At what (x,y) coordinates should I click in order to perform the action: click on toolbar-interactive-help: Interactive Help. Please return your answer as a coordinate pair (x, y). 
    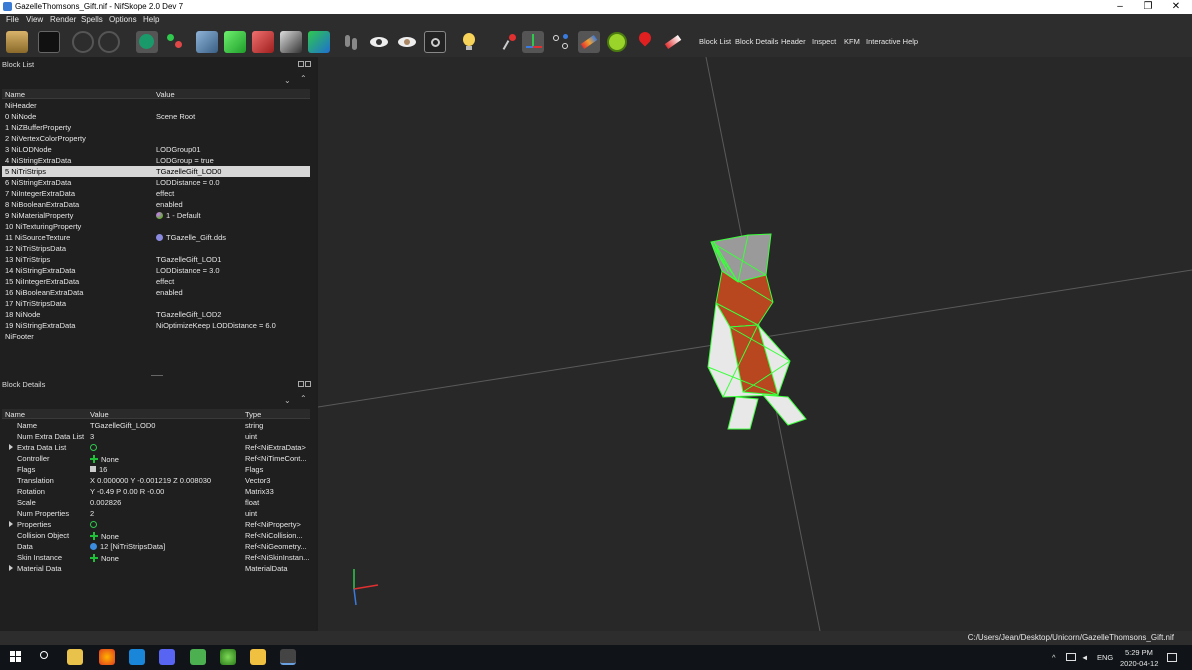
    Looking at the image, I should click on (892, 41).